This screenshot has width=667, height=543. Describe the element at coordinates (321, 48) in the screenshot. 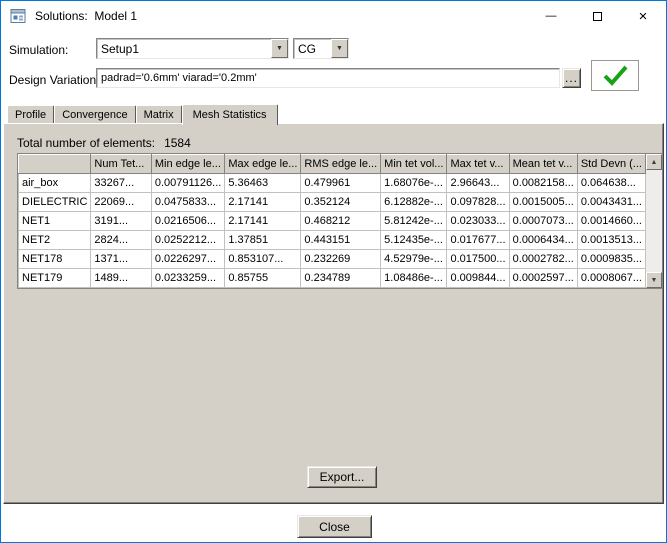

I see `solution-type-select: CG ▼` at that location.